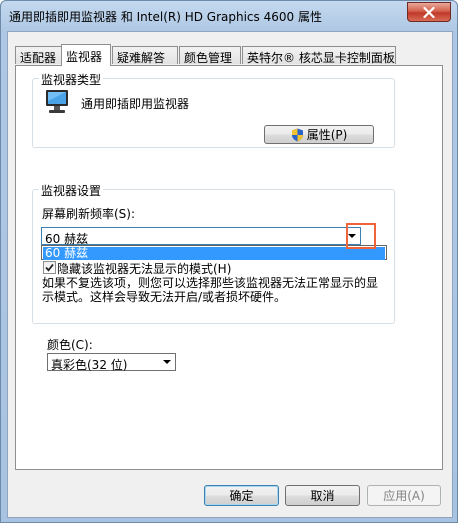 Image resolution: width=458 pixels, height=523 pixels. I want to click on monitor-type-title: 监视器类型, so click(71, 79).